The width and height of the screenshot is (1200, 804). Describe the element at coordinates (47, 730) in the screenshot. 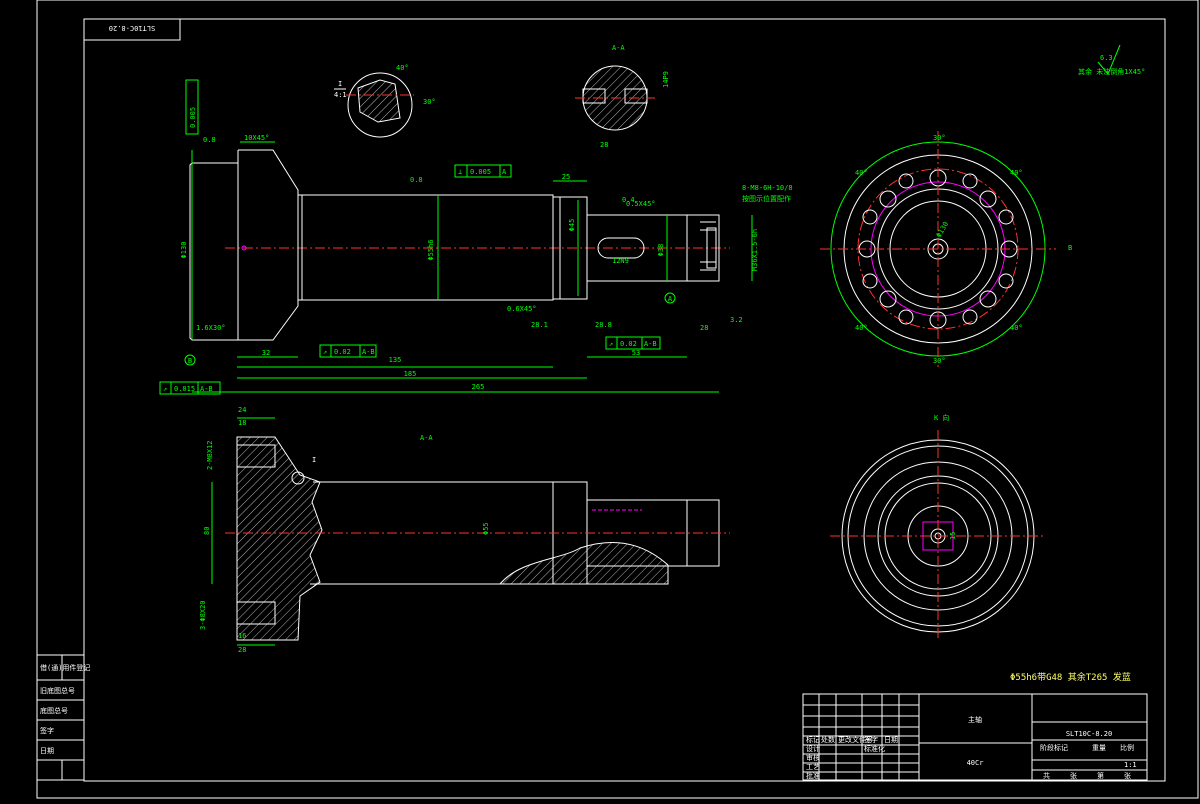

I see `side-sign: 签字` at that location.